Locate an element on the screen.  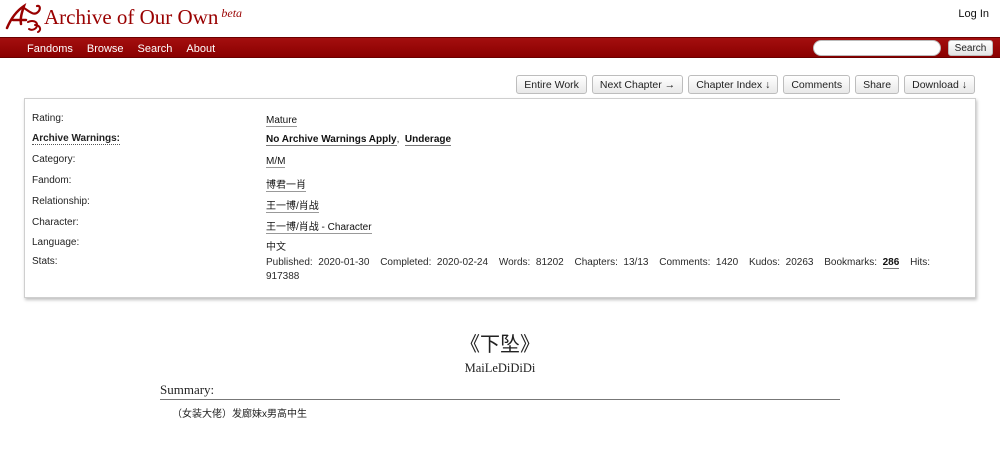
work-author: MaiLeDiDiDi is located at coordinates (500, 368).